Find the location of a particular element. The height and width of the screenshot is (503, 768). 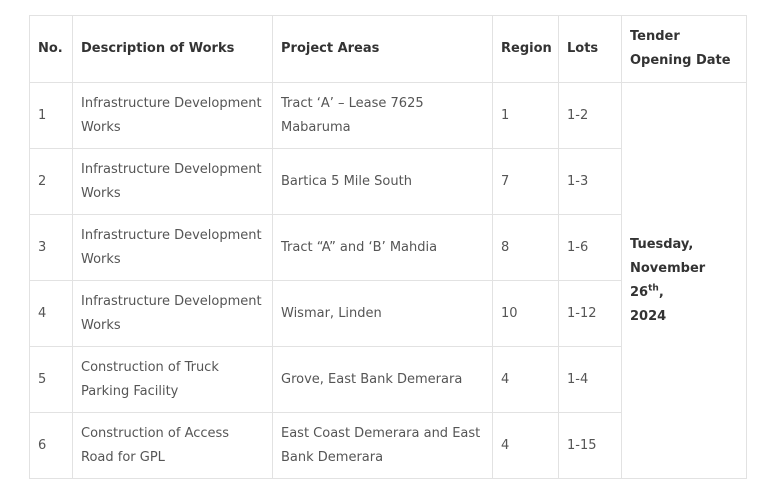

cell-tender-opening-date: Tuesday, November 26th, 2024 is located at coordinates (684, 280).